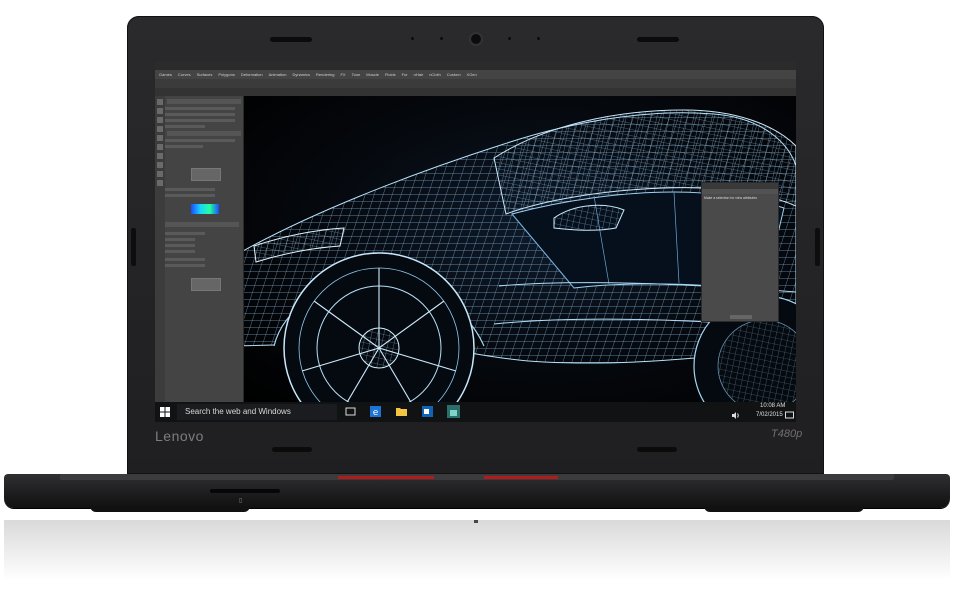  I want to click on menu-item: Deformation, so click(252, 74).